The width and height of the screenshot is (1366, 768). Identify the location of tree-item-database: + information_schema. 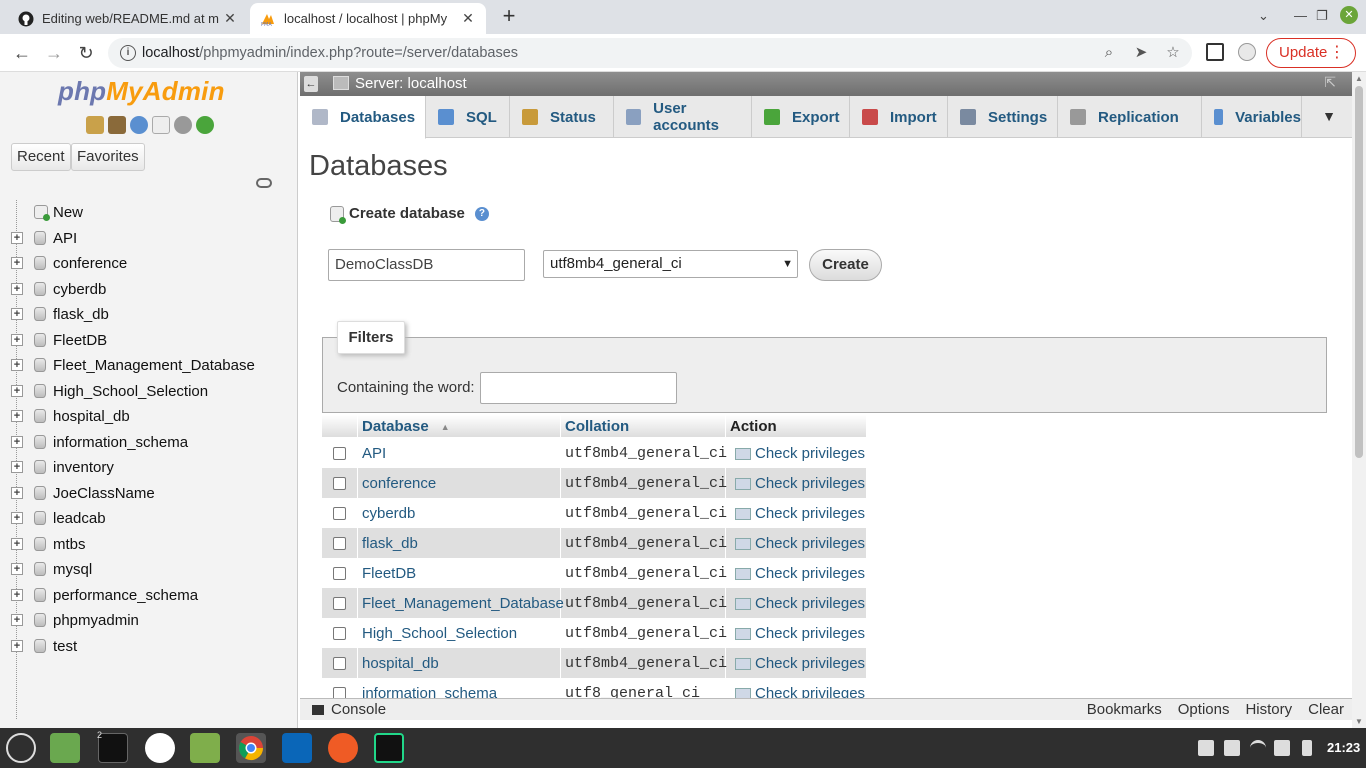
(150, 443).